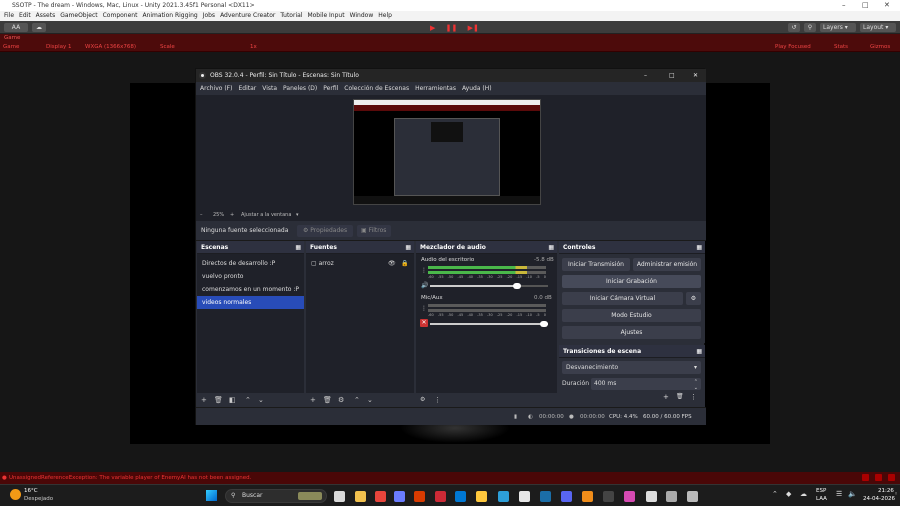 This screenshot has width=900, height=506. I want to click on unity-menu-item: Mobile Input, so click(325, 16).